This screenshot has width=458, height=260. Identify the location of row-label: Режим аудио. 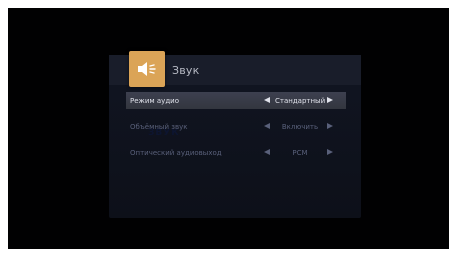
(154, 101).